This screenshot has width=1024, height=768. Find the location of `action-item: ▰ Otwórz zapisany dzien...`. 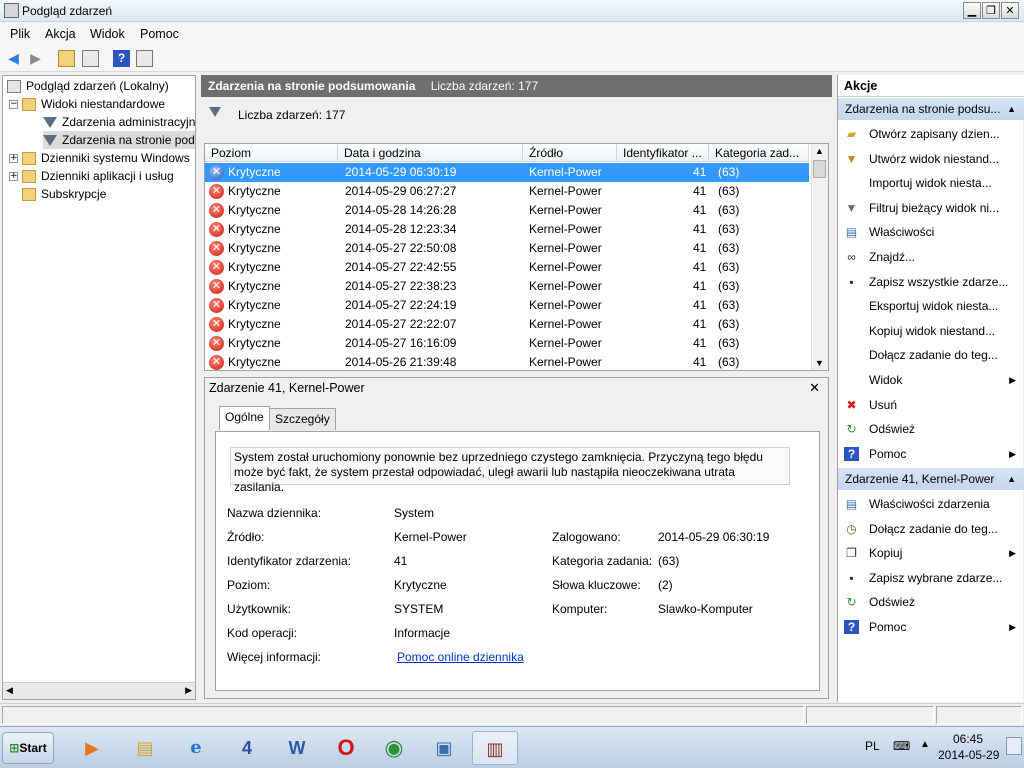

action-item: ▰ Otwórz zapisany dzien... is located at coordinates (931, 134).